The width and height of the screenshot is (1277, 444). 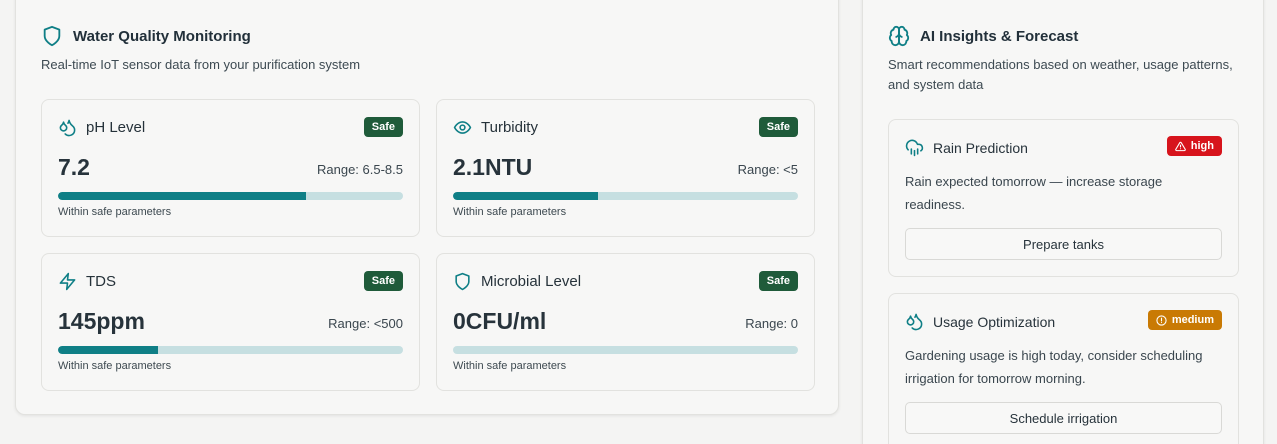 What do you see at coordinates (359, 169) in the screenshot?
I see `metric-range: Range: 6.5-8.5` at bounding box center [359, 169].